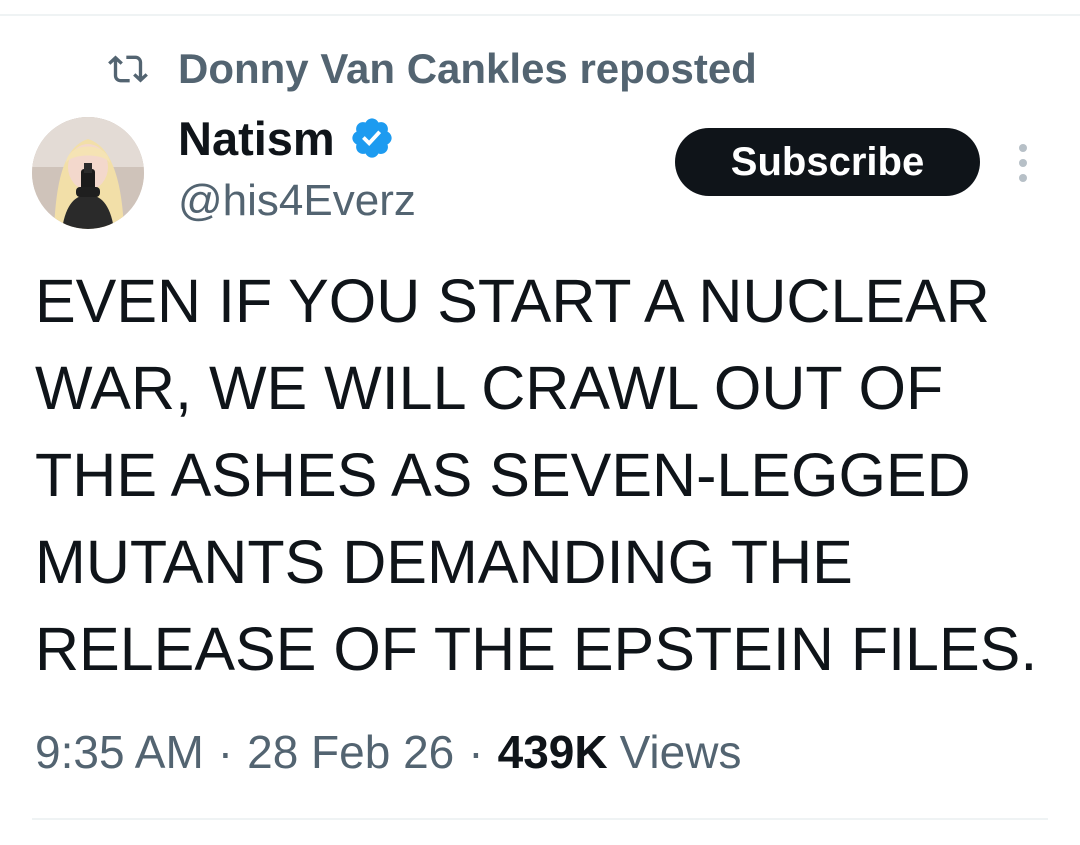 The width and height of the screenshot is (1080, 845). Describe the element at coordinates (128, 69) in the screenshot. I see `repost-icon` at that location.